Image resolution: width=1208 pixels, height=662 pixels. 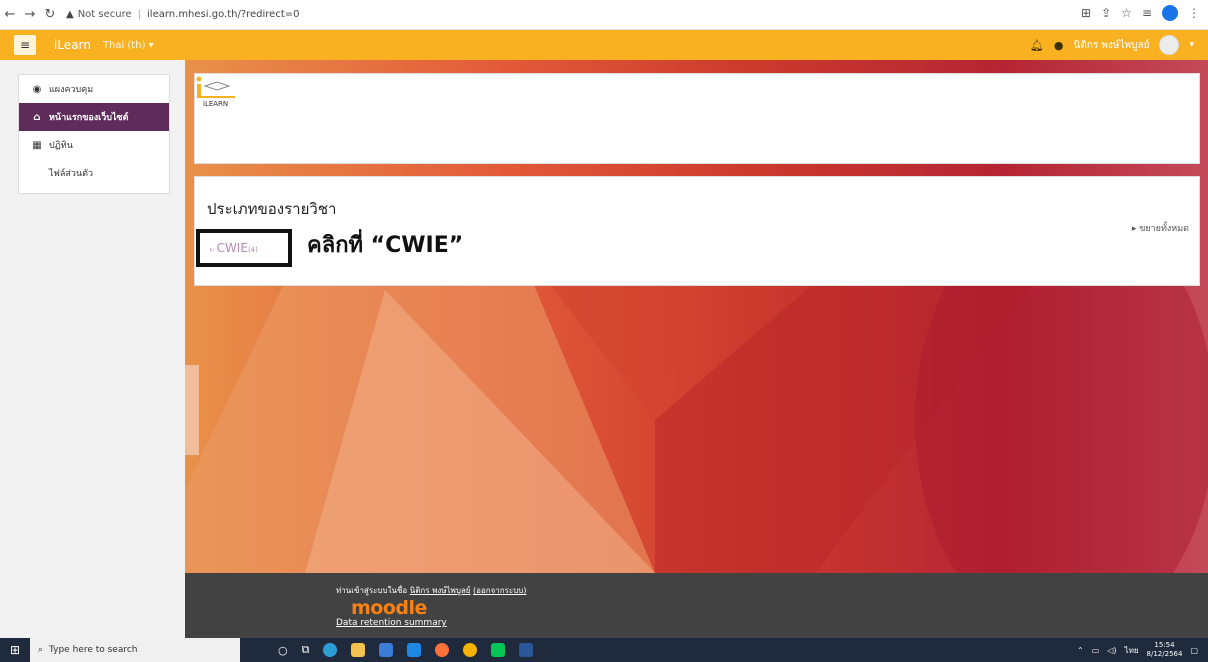 What do you see at coordinates (358, 650) in the screenshot?
I see `file-explorer-icon` at bounding box center [358, 650].